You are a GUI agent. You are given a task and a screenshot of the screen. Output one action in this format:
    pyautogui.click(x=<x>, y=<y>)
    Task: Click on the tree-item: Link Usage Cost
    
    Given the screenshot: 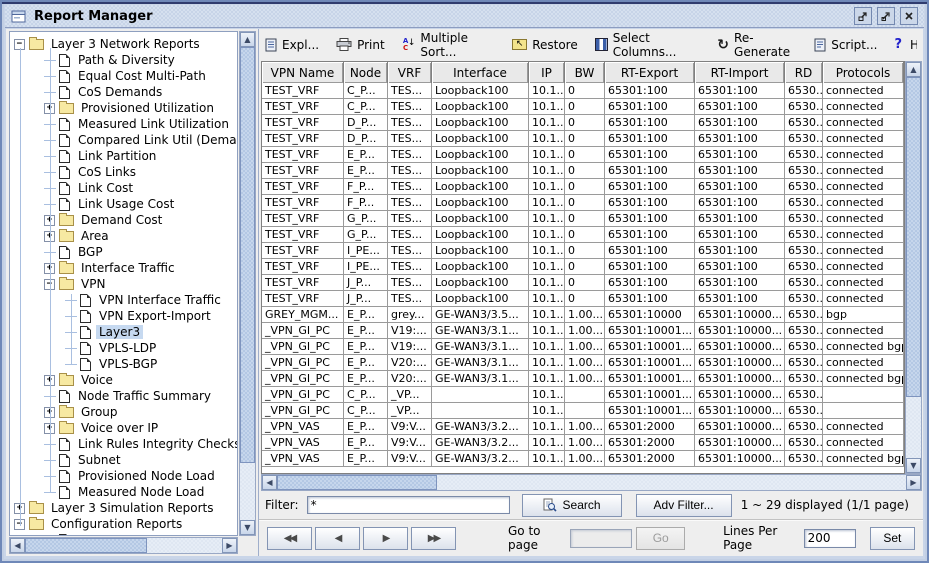 What is the action you would take?
    pyautogui.click(x=123, y=204)
    